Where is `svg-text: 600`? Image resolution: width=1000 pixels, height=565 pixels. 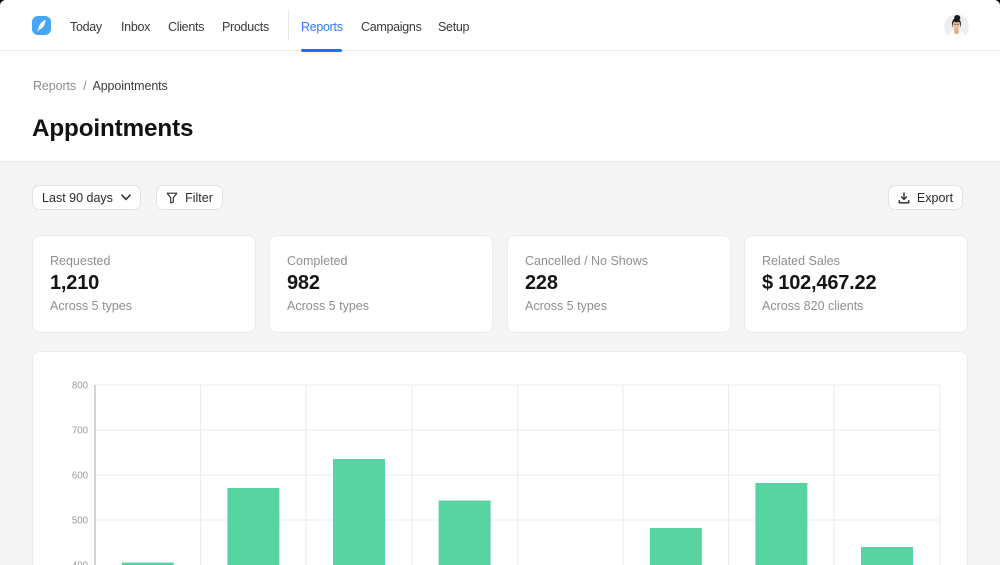
svg-text: 600 is located at coordinates (80, 476).